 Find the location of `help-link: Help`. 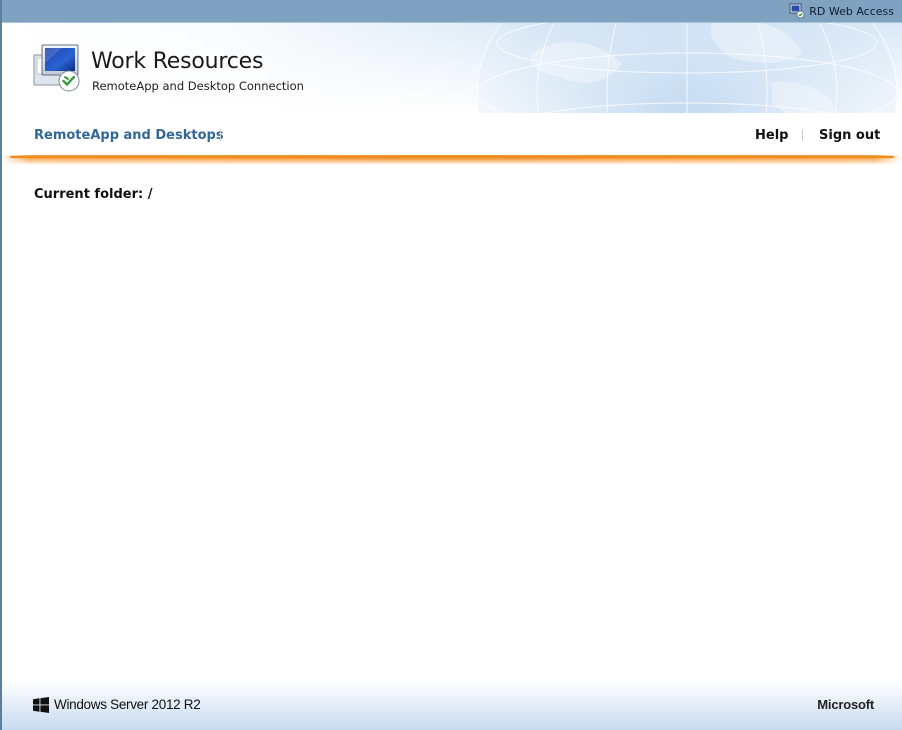

help-link: Help is located at coordinates (771, 135).